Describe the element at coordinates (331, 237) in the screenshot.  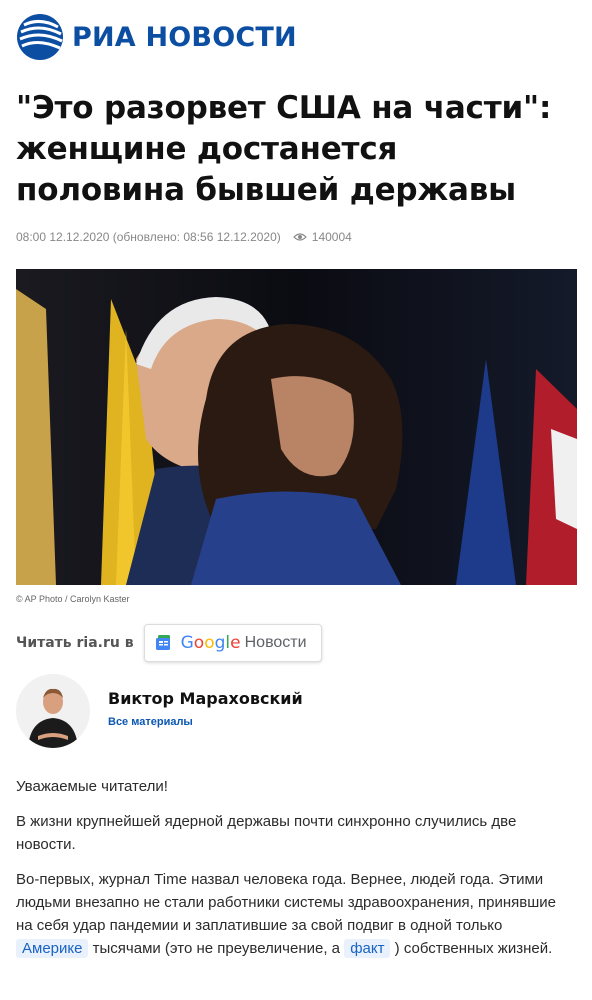
I see `views-count: 140004` at that location.